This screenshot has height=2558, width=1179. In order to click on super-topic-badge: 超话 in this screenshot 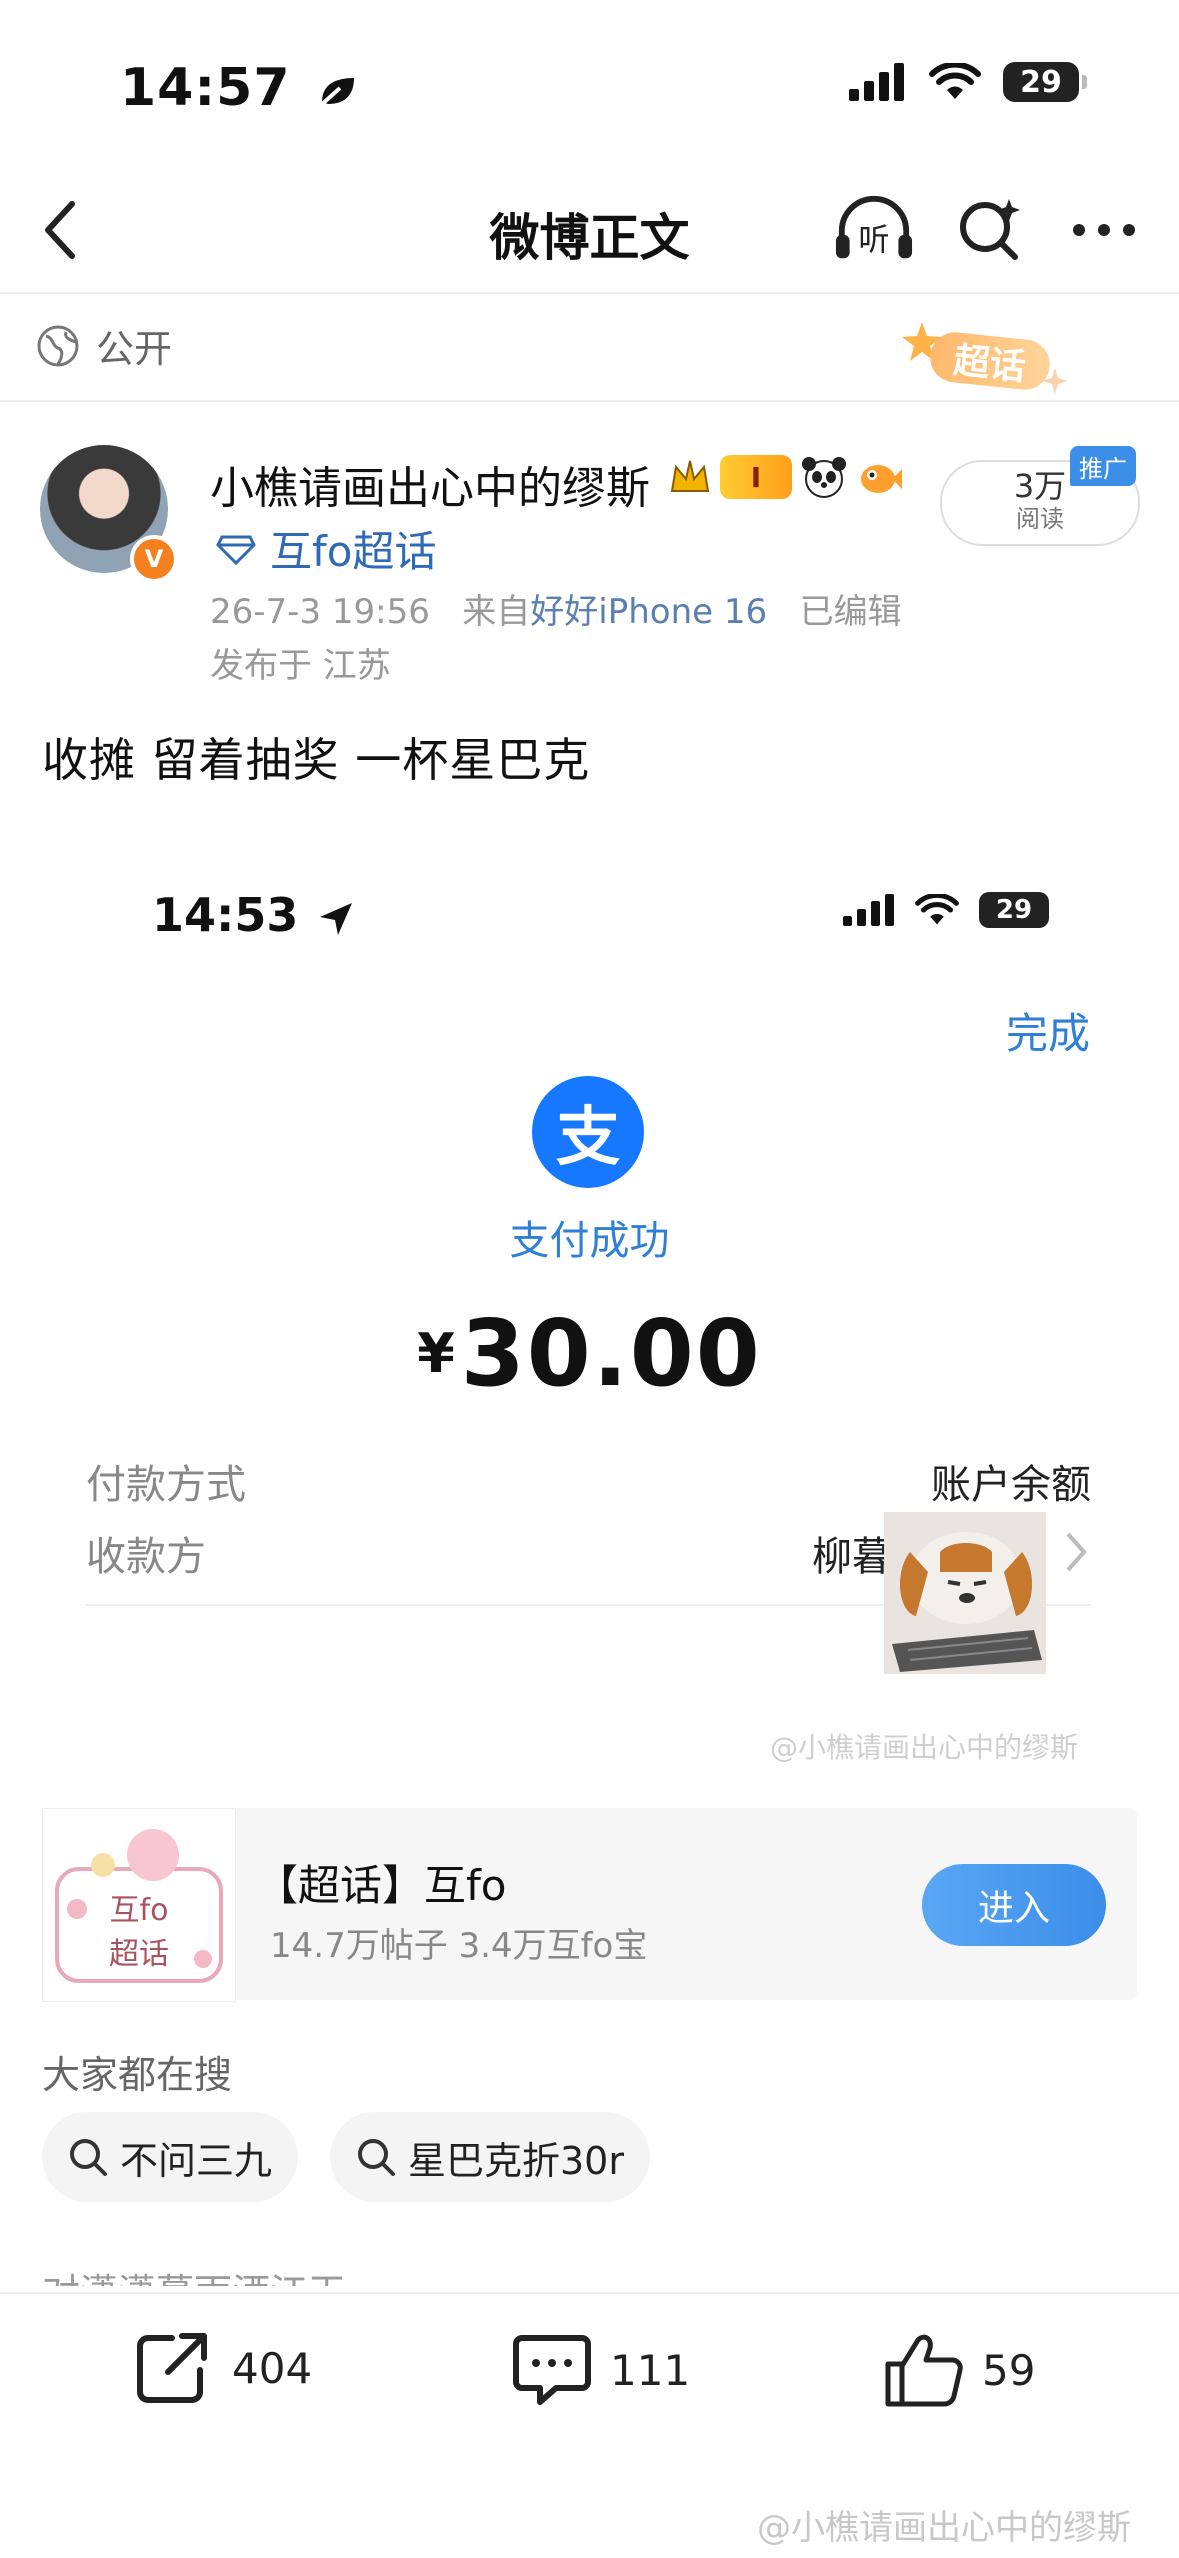, I will do `click(990, 358)`.